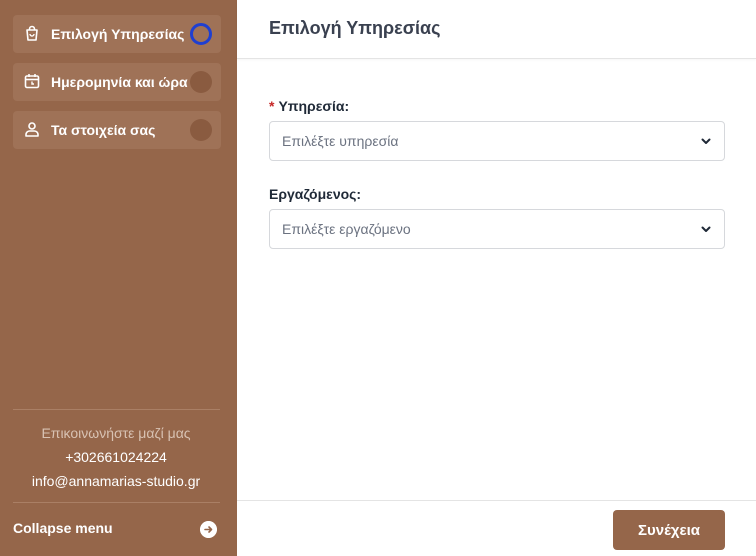 The image size is (756, 556). Describe the element at coordinates (272, 106) in the screenshot. I see `required-mark: *` at that location.